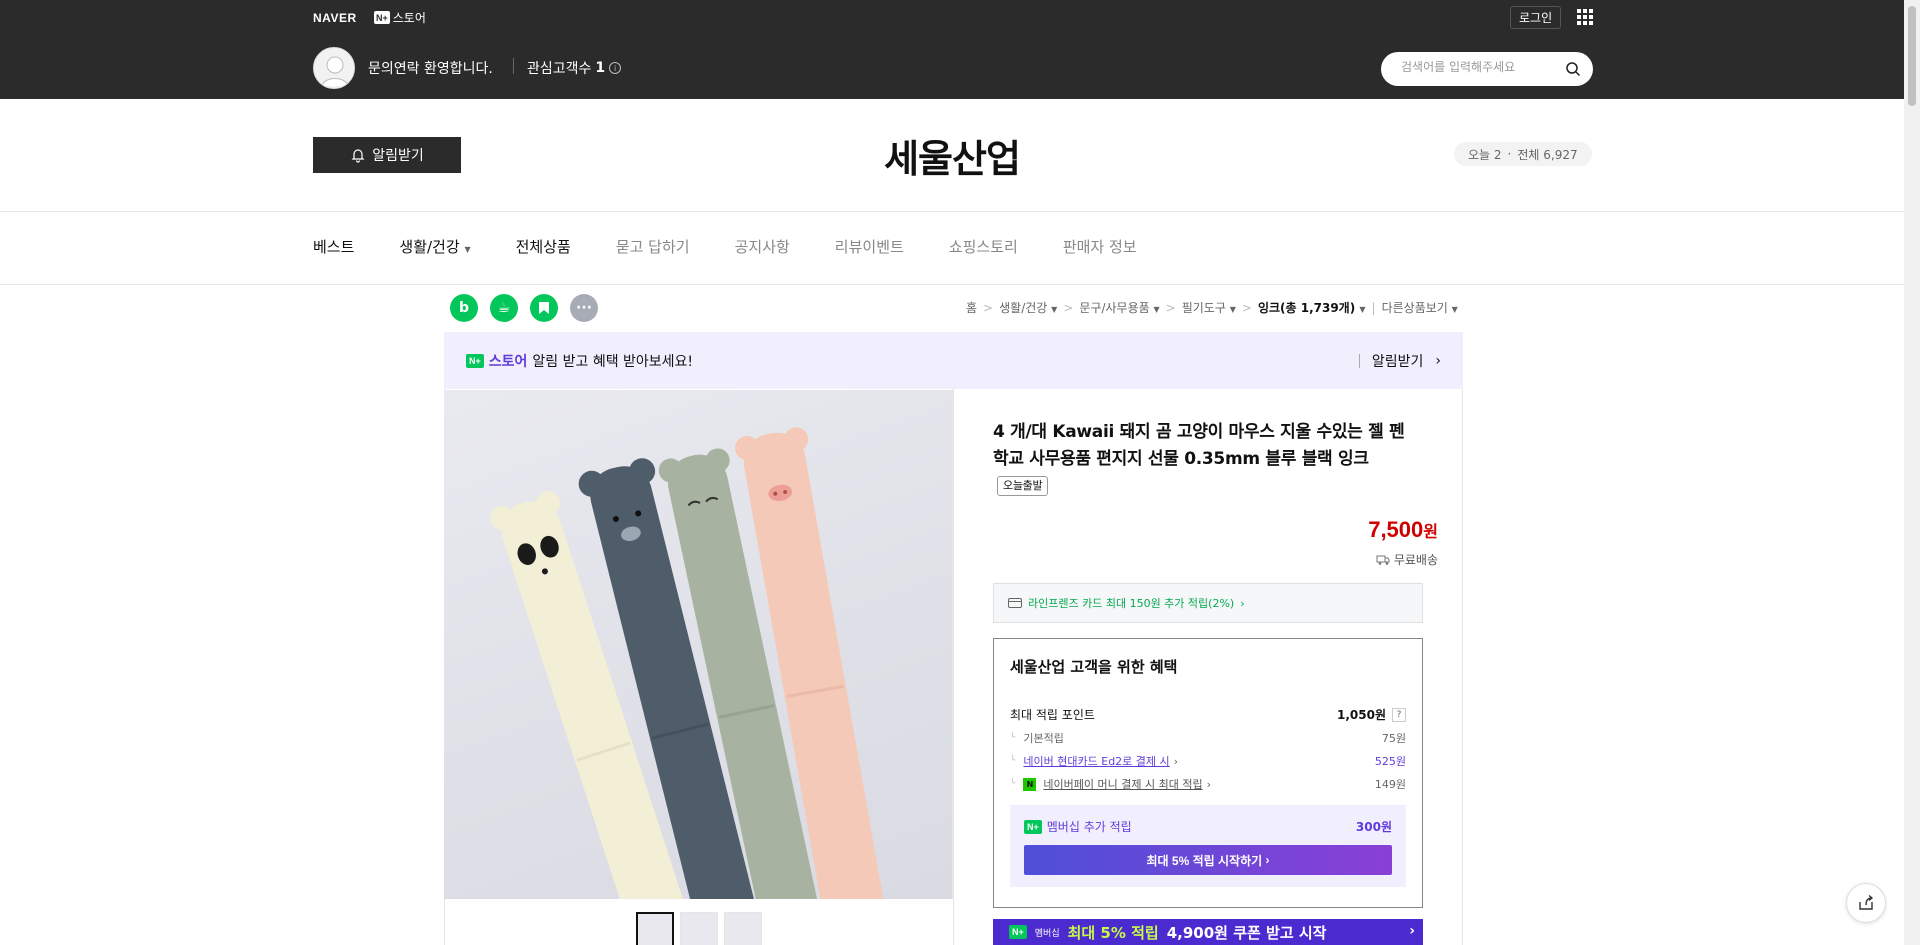 The height and width of the screenshot is (945, 1920). What do you see at coordinates (1208, 714) in the screenshot?
I see `max-points-row: 최대 적립 포인트 1,050원 ?` at bounding box center [1208, 714].